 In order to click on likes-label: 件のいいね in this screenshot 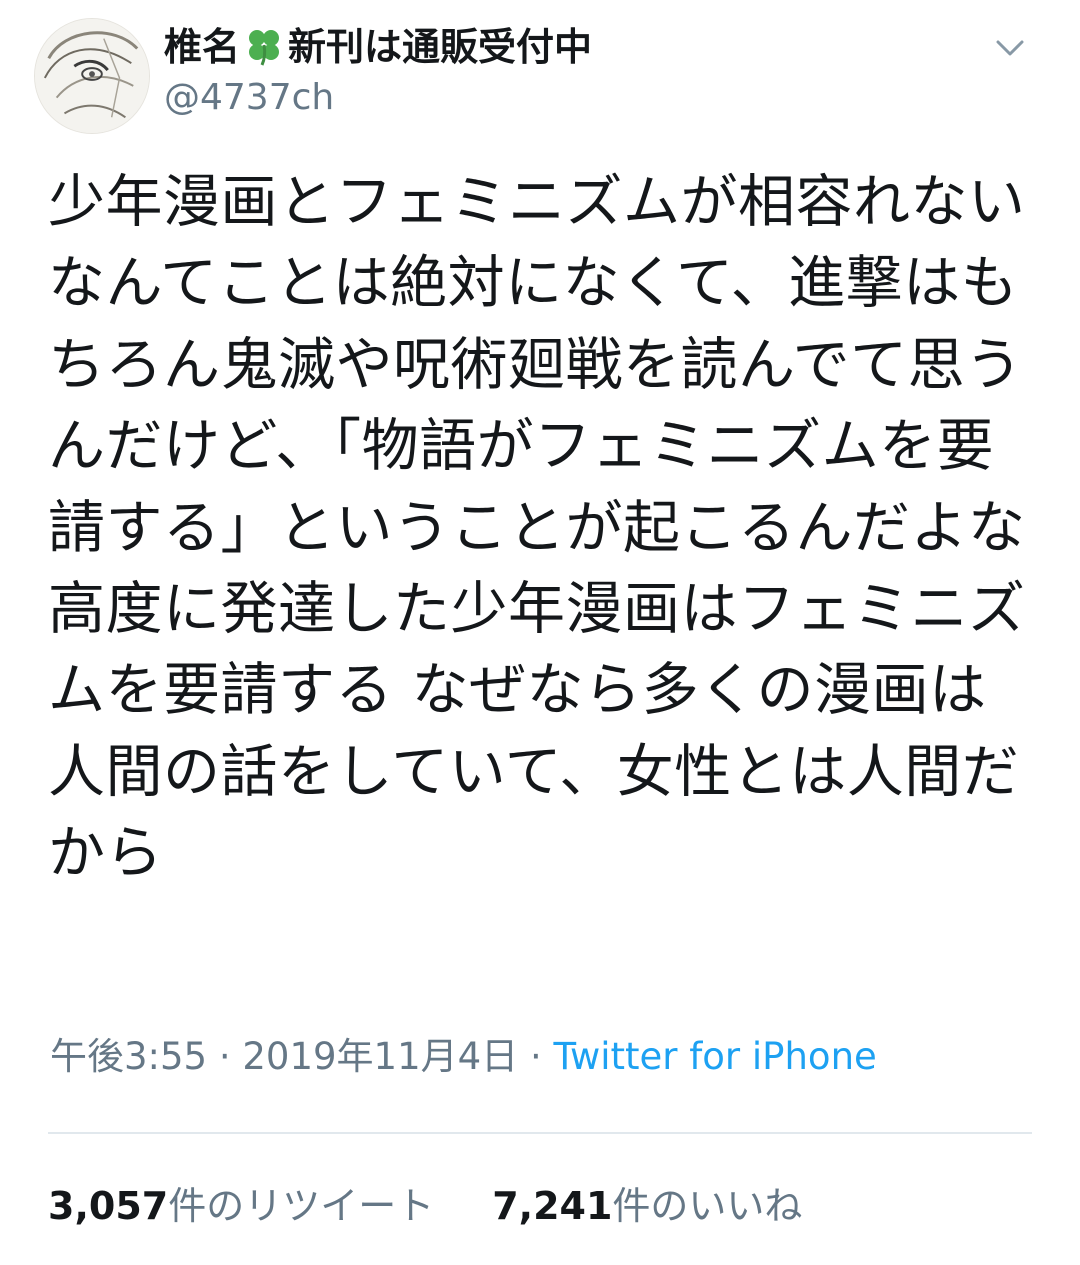, I will do `click(707, 1206)`.